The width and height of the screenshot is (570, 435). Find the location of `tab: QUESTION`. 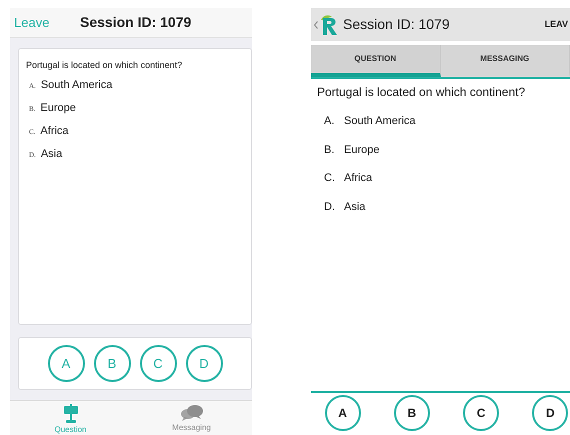

tab: QUESTION is located at coordinates (375, 61).